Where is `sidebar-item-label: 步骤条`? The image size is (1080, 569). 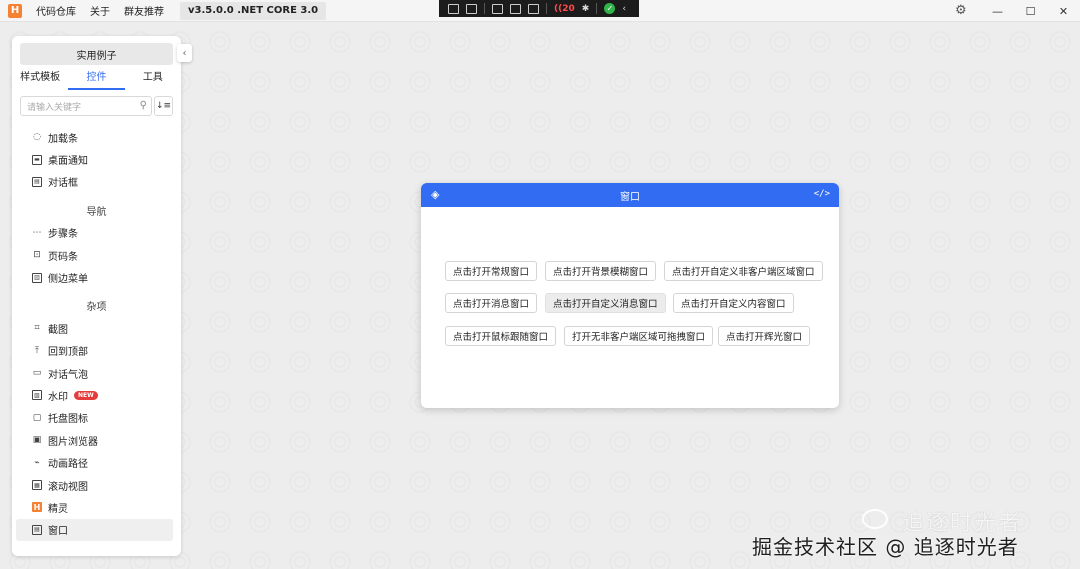
sidebar-item-label: 步骤条 is located at coordinates (63, 235).